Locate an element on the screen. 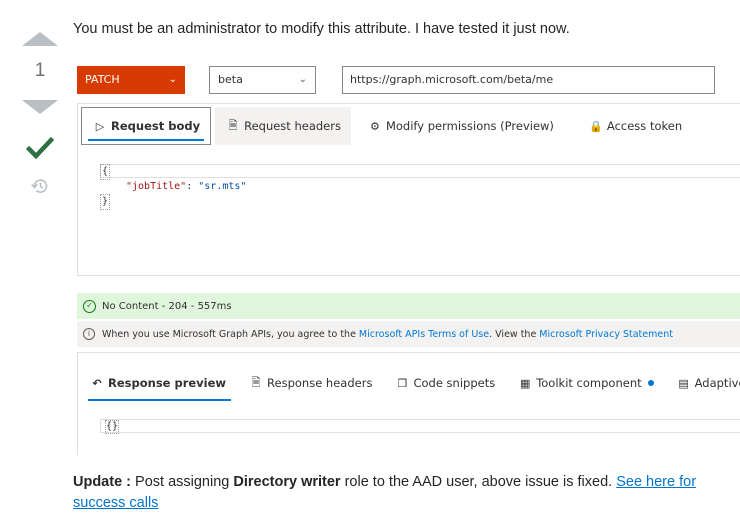 The width and height of the screenshot is (740, 528). tab-toolkit-component: ▦ Toolkit component is located at coordinates (585, 383).